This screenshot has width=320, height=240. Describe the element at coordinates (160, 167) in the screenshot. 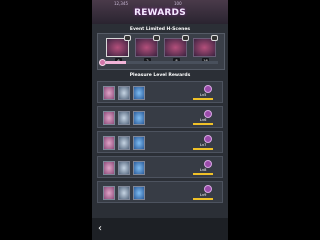

I see `reward-row: Lv8` at that location.